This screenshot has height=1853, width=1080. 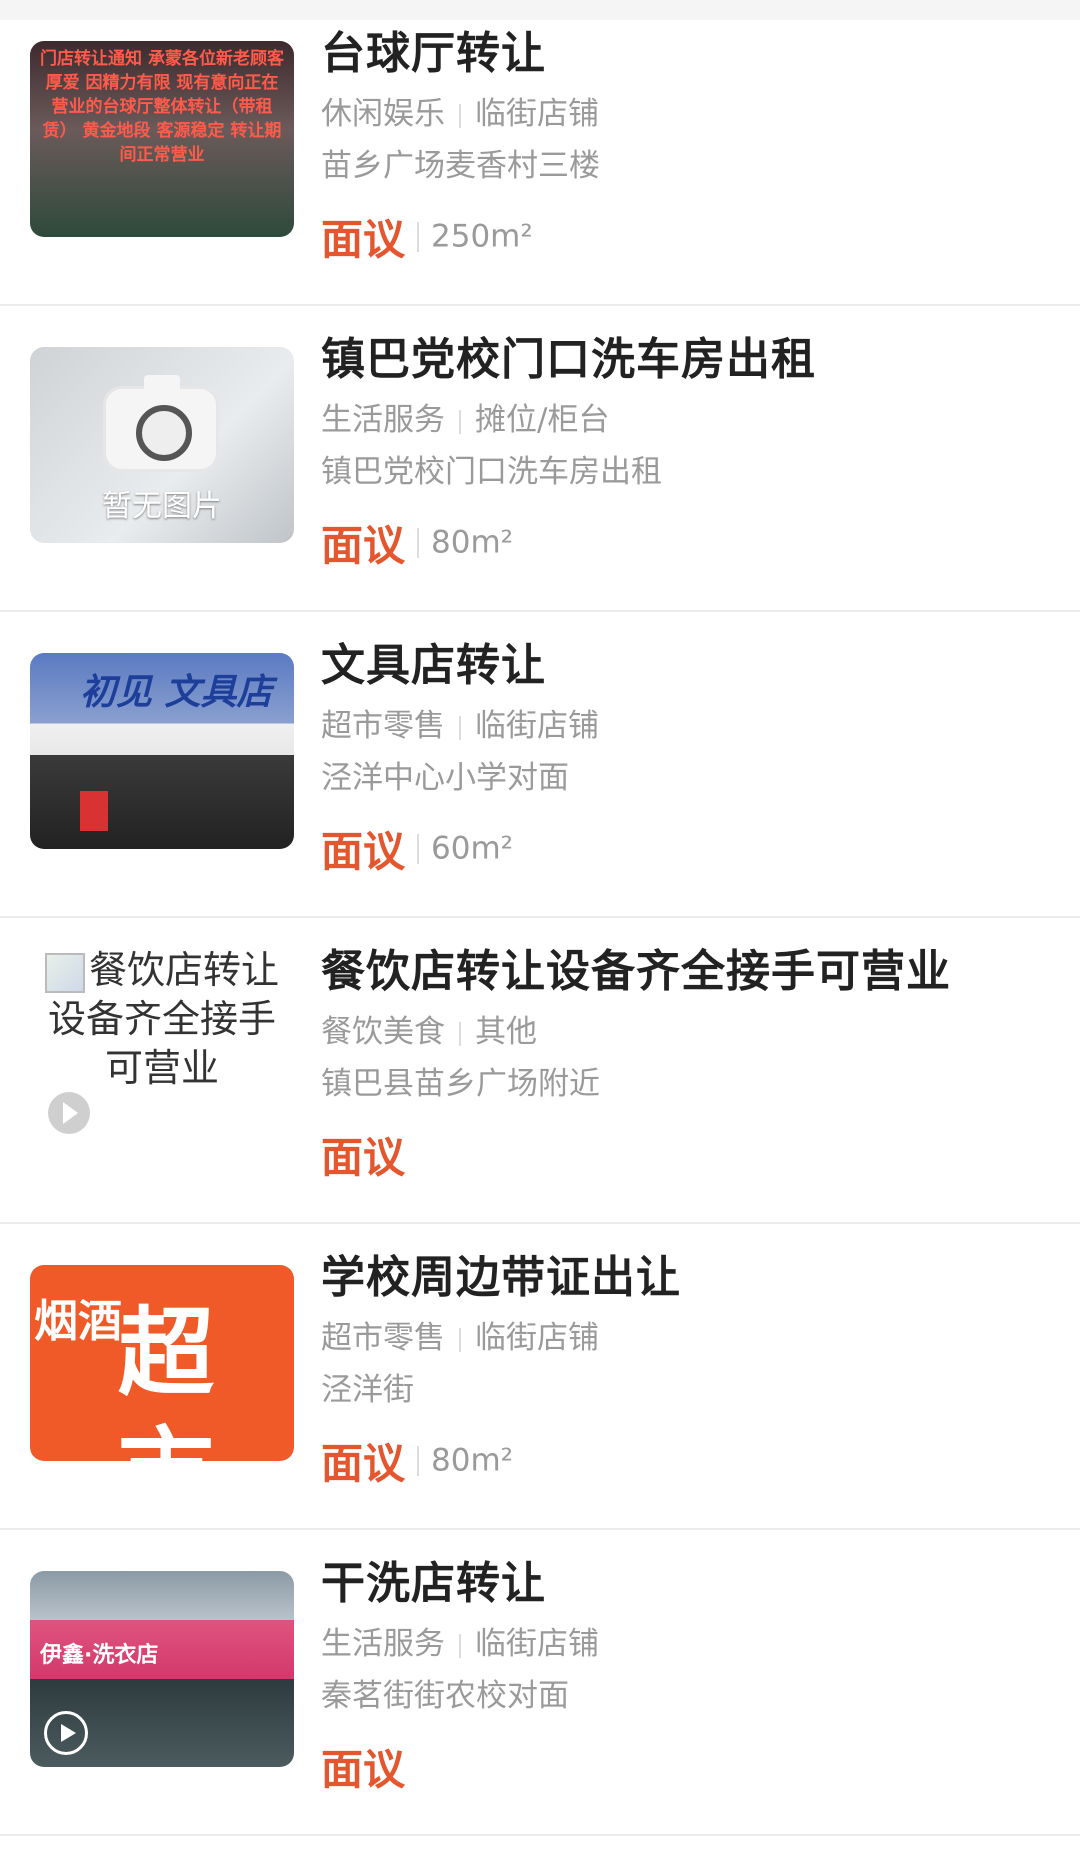 I want to click on no-image-label: 暂无图片, so click(x=162, y=506).